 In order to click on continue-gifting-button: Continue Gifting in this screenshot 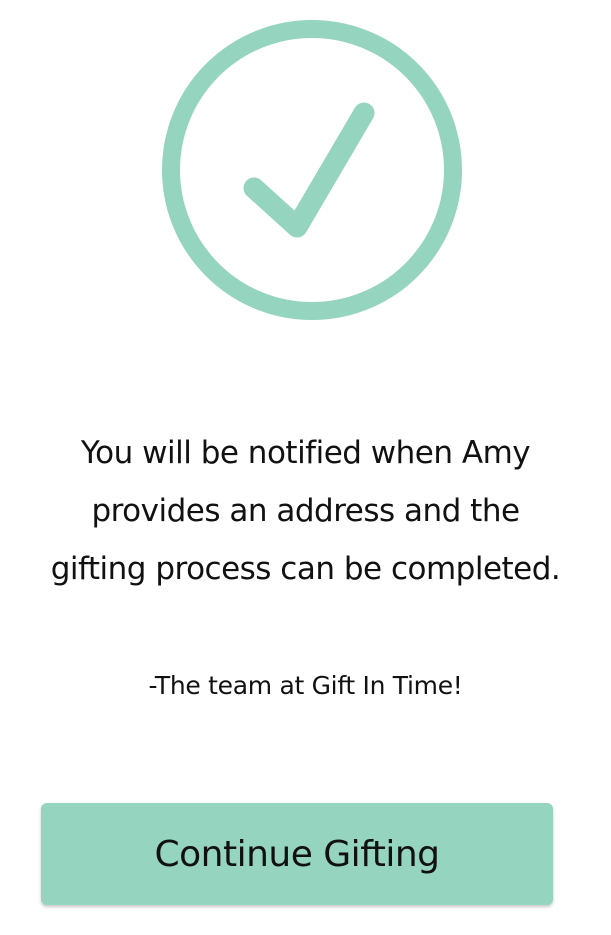, I will do `click(297, 854)`.